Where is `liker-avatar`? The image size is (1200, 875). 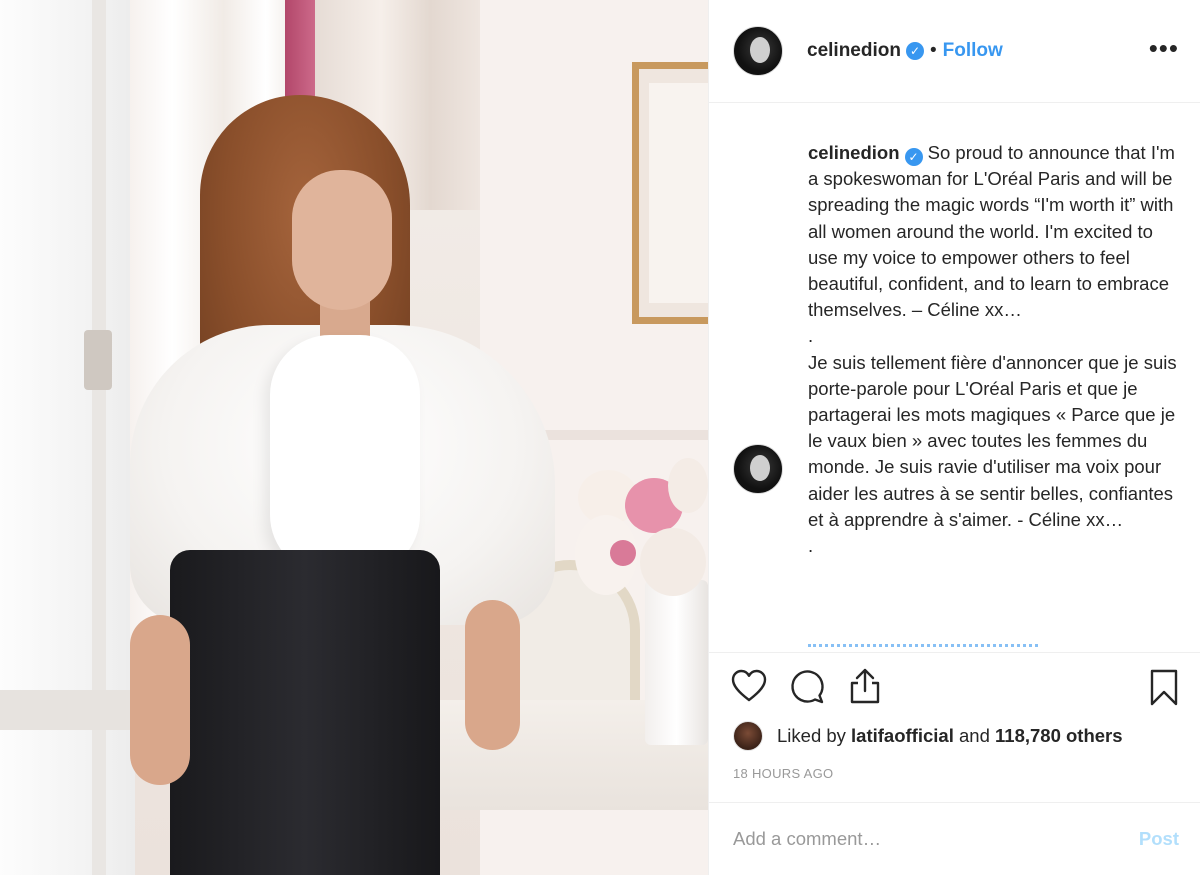
liker-avatar is located at coordinates (748, 736).